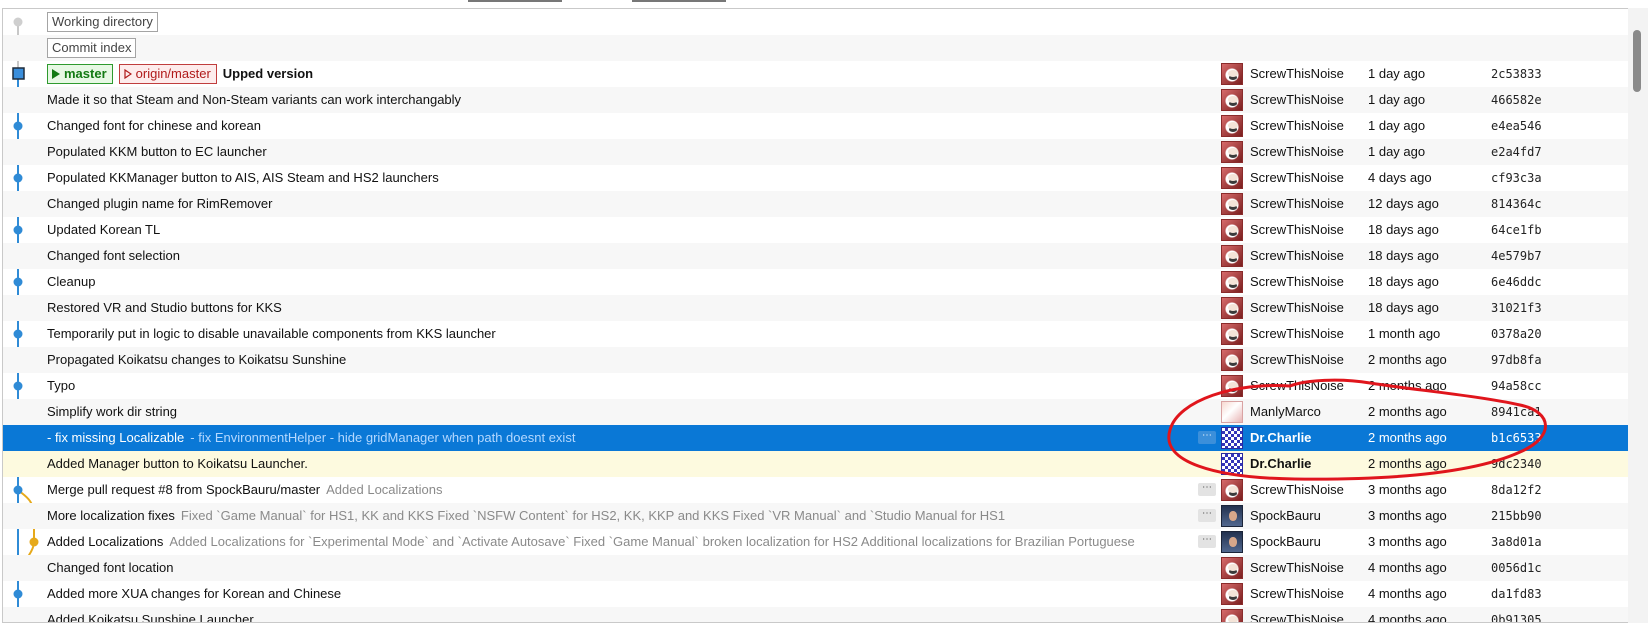 This screenshot has width=1650, height=629. What do you see at coordinates (1232, 438) in the screenshot?
I see `drcharlie-avatar` at bounding box center [1232, 438].